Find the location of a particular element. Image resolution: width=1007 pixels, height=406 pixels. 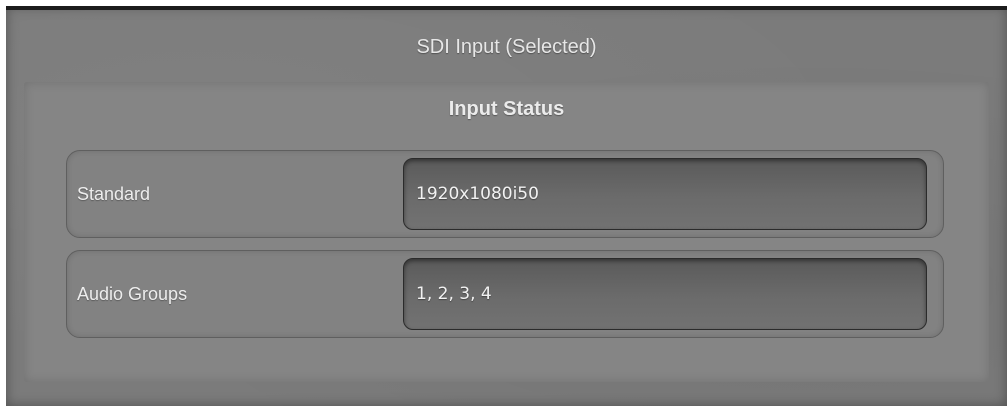

panel-title: SDI Input (Selected) is located at coordinates (506, 47).